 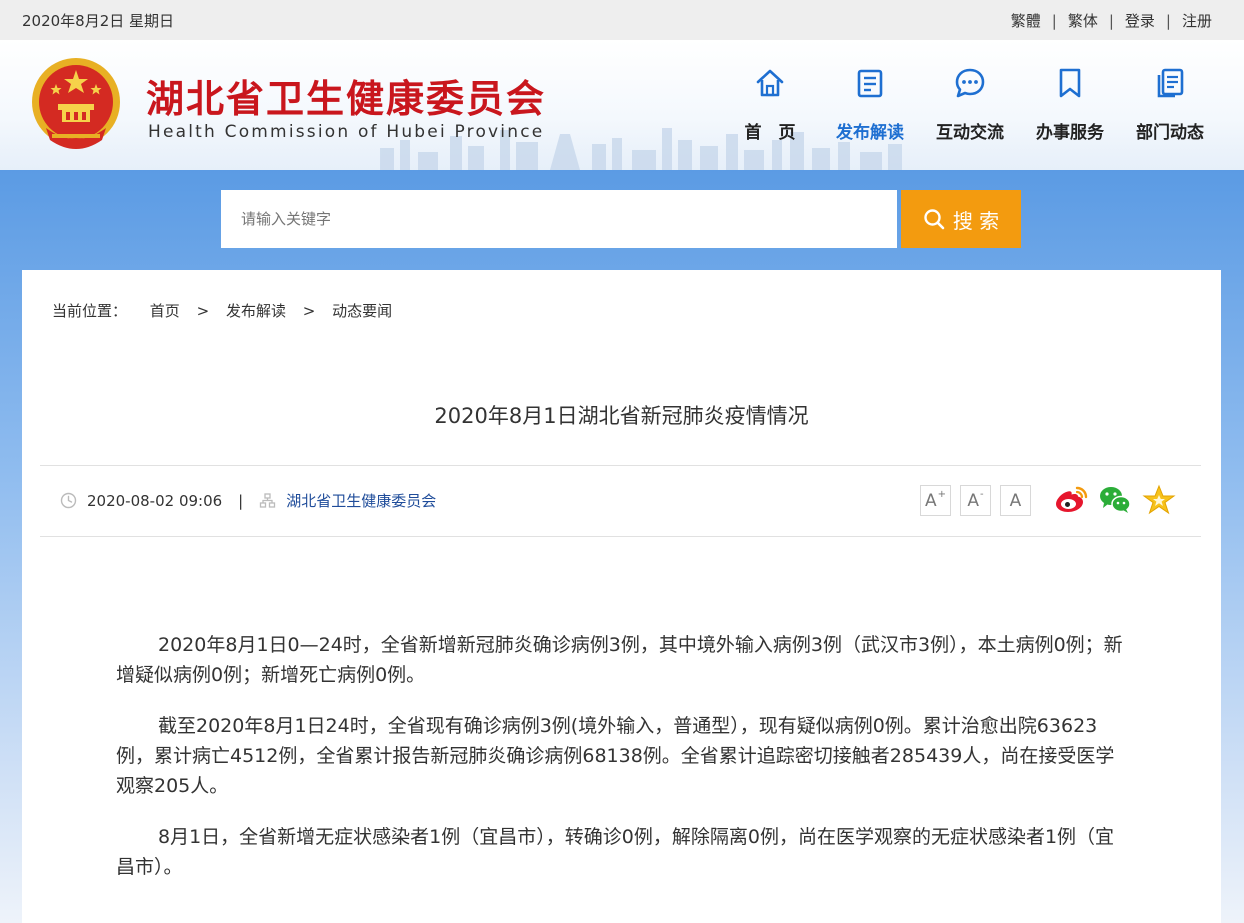 I want to click on font-increase-label: A, so click(x=930, y=500).